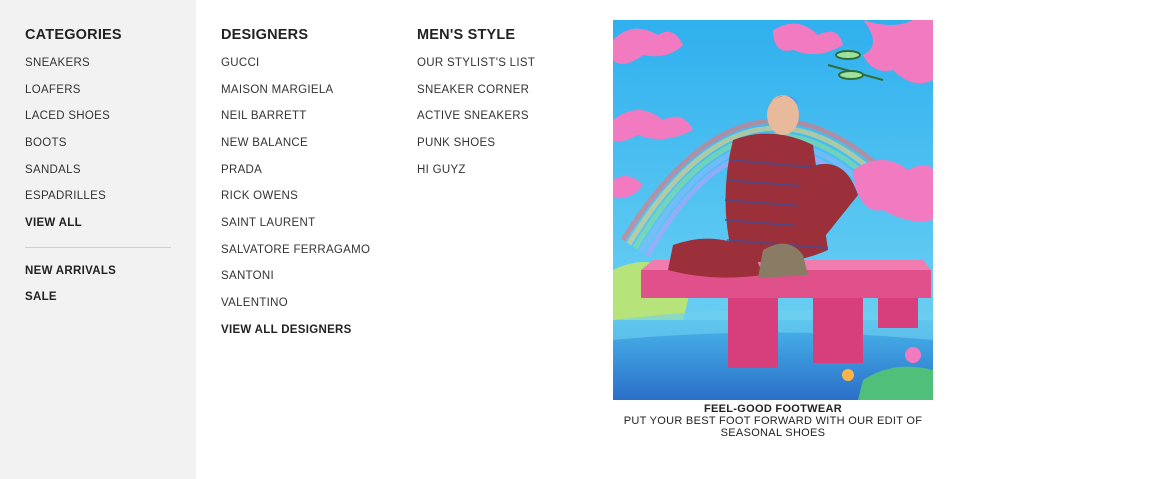  Describe the element at coordinates (773, 433) in the screenshot. I see `promo-subtitle-line2: SEASONAL SHOES` at that location.